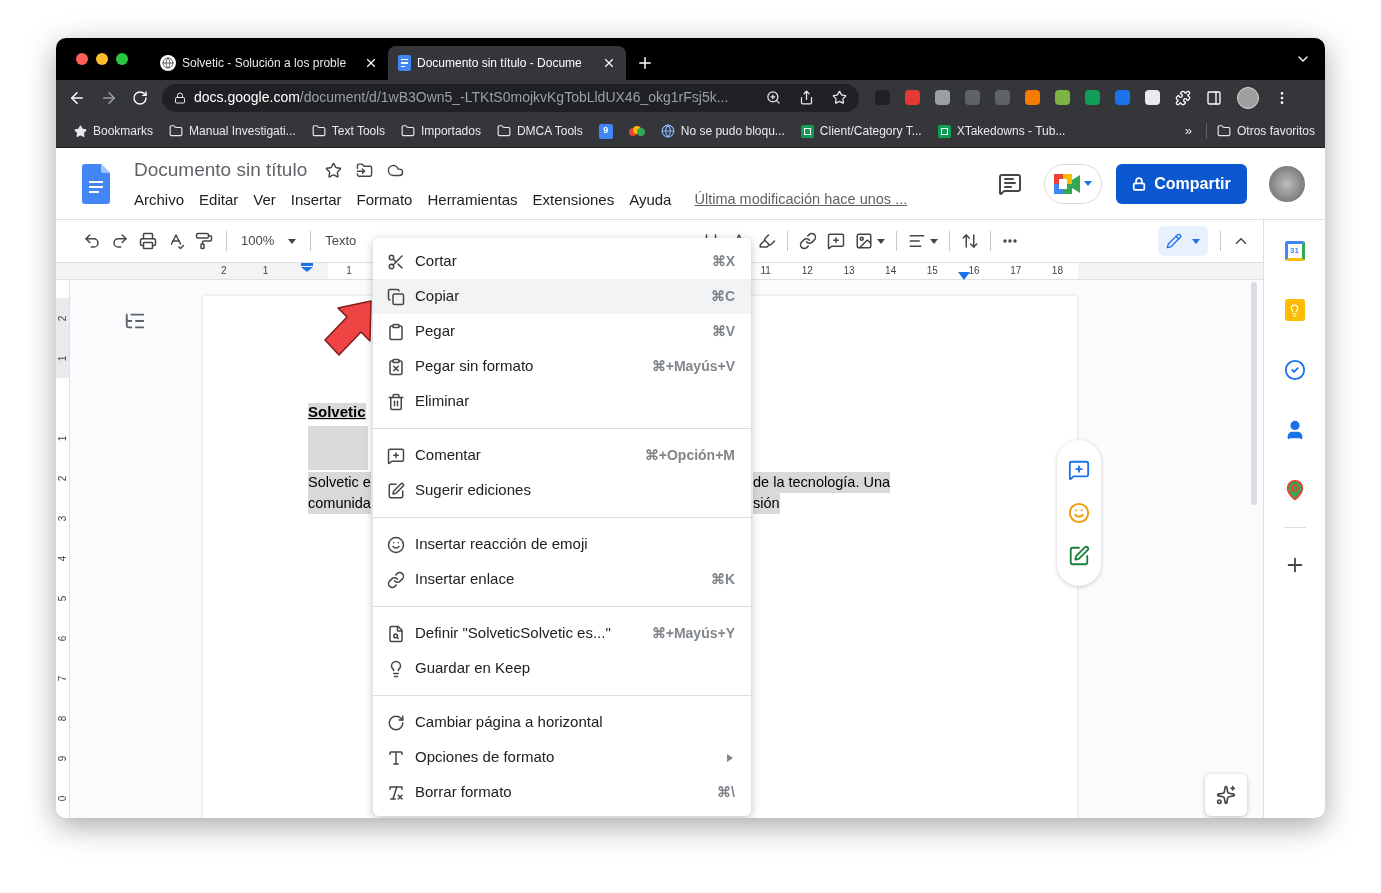  Describe the element at coordinates (1265, 131) in the screenshot. I see `bookmark: Otros favoritos` at that location.